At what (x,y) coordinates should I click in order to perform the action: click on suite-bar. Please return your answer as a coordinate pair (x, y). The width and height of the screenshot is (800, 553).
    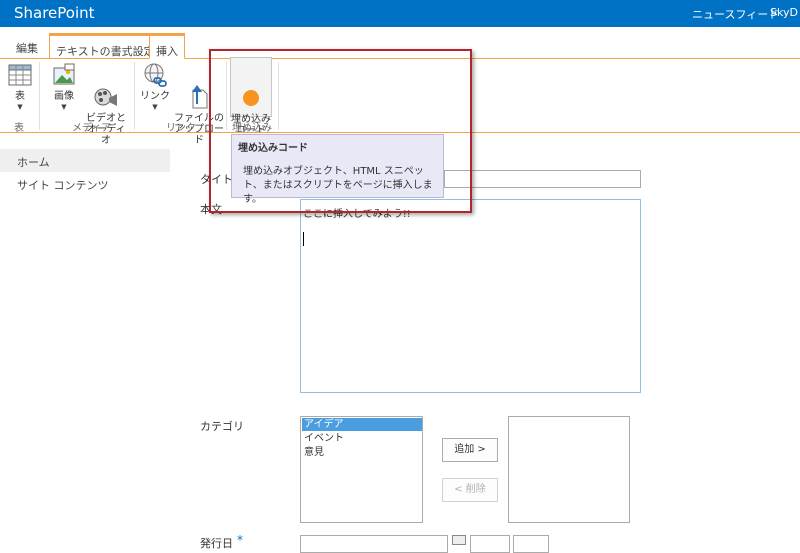
    Looking at the image, I should click on (400, 13).